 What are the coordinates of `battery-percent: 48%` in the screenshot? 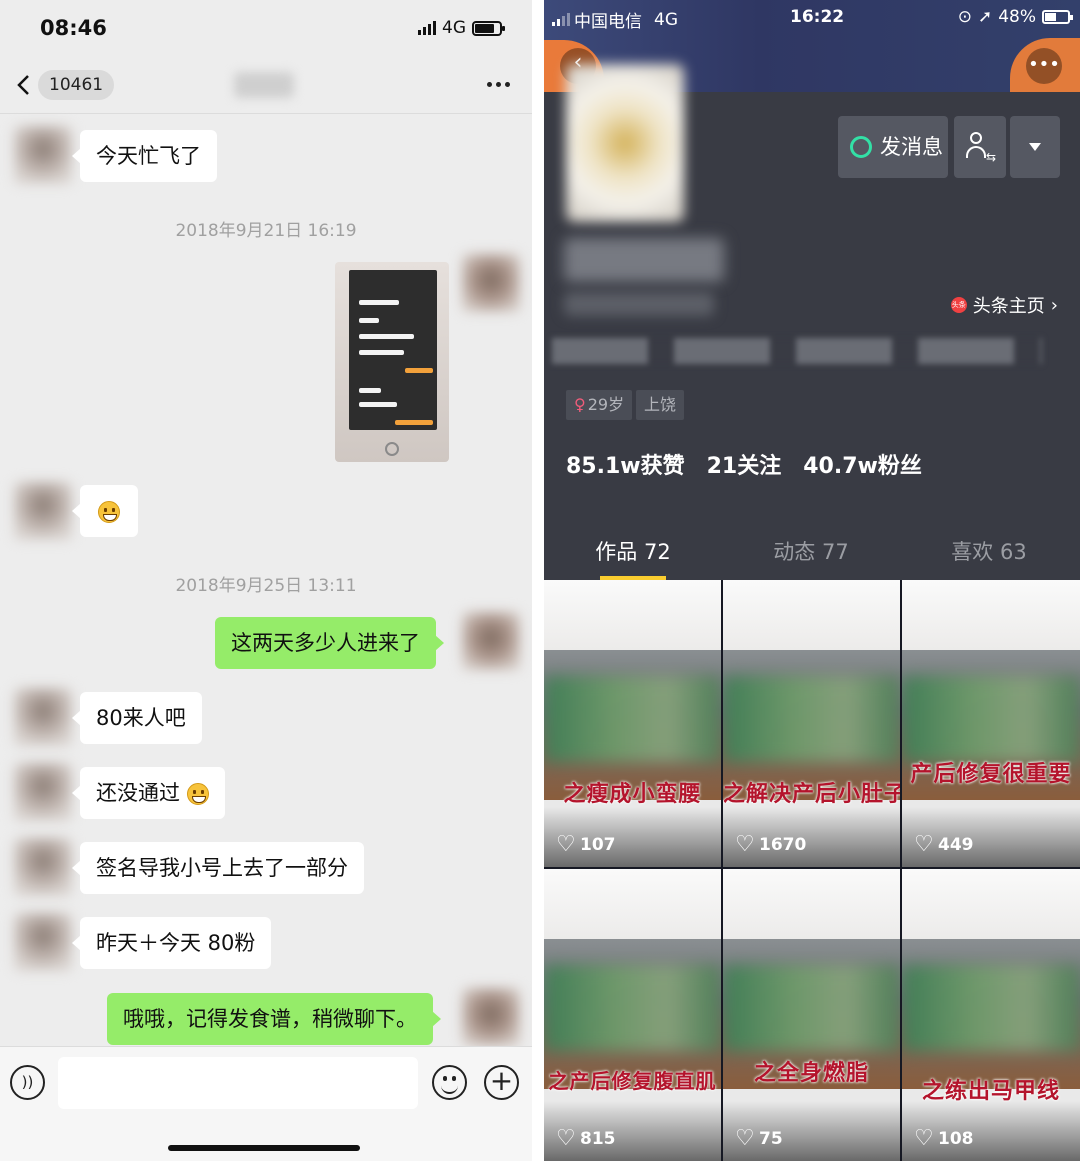 It's located at (1017, 17).